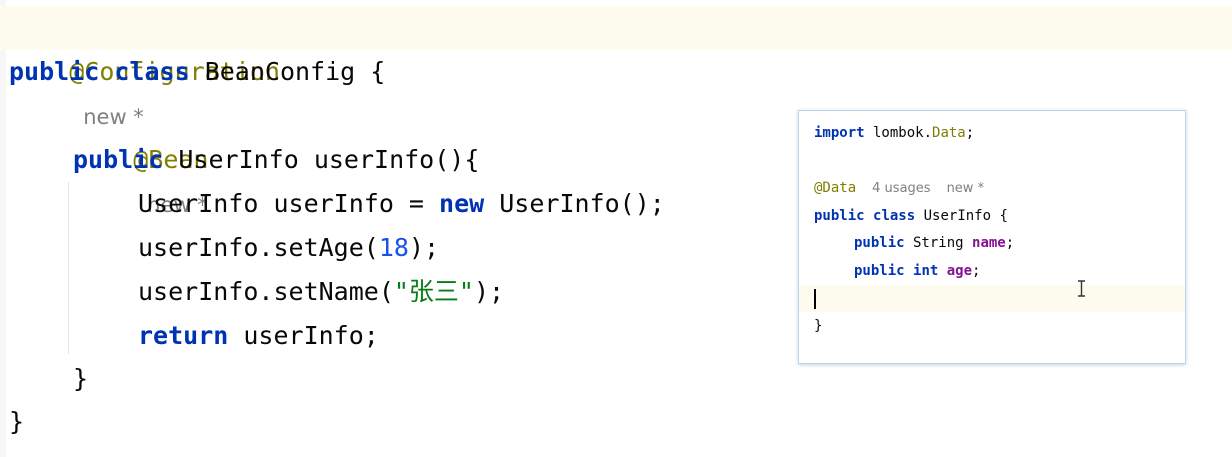 This screenshot has height=457, width=1232. I want to click on popup-line-annotation: @Data 4 usages new *, so click(899, 188).